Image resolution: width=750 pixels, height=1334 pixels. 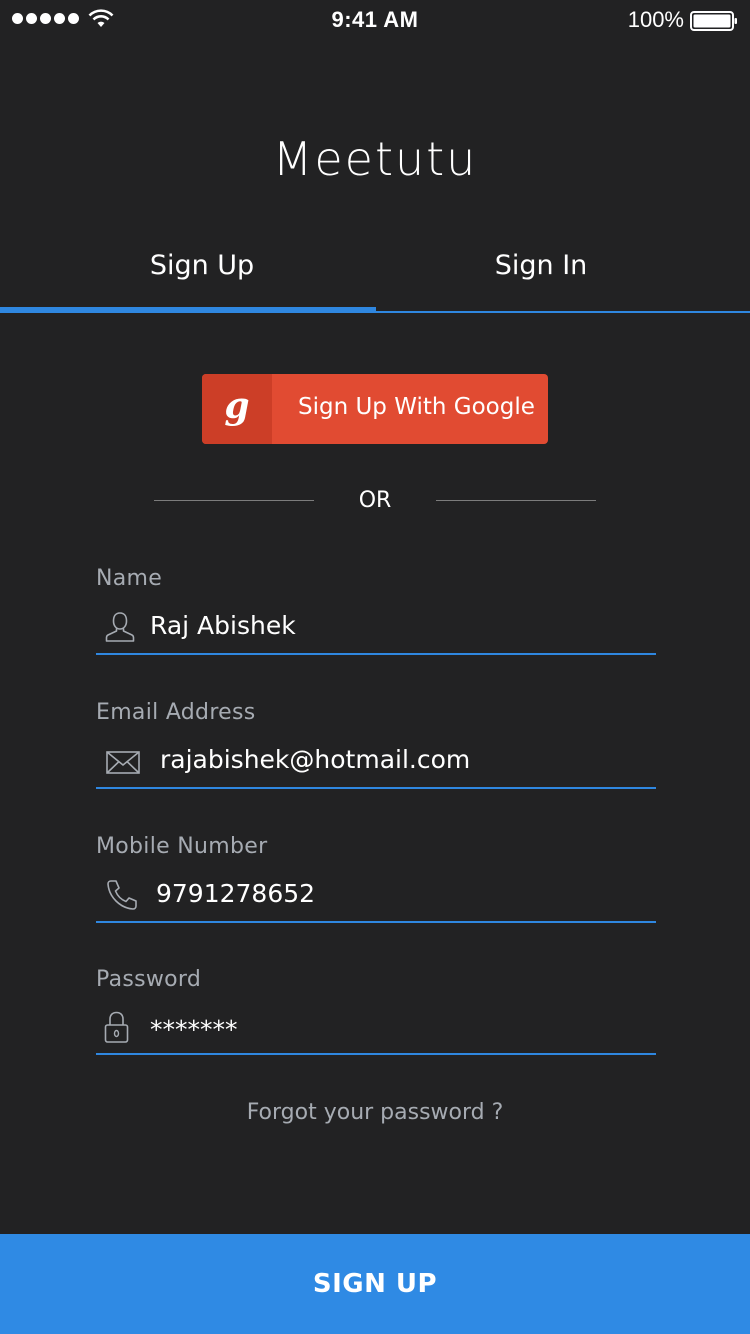 What do you see at coordinates (375, 1284) in the screenshot?
I see `sign-up-button: SIGN UP` at bounding box center [375, 1284].